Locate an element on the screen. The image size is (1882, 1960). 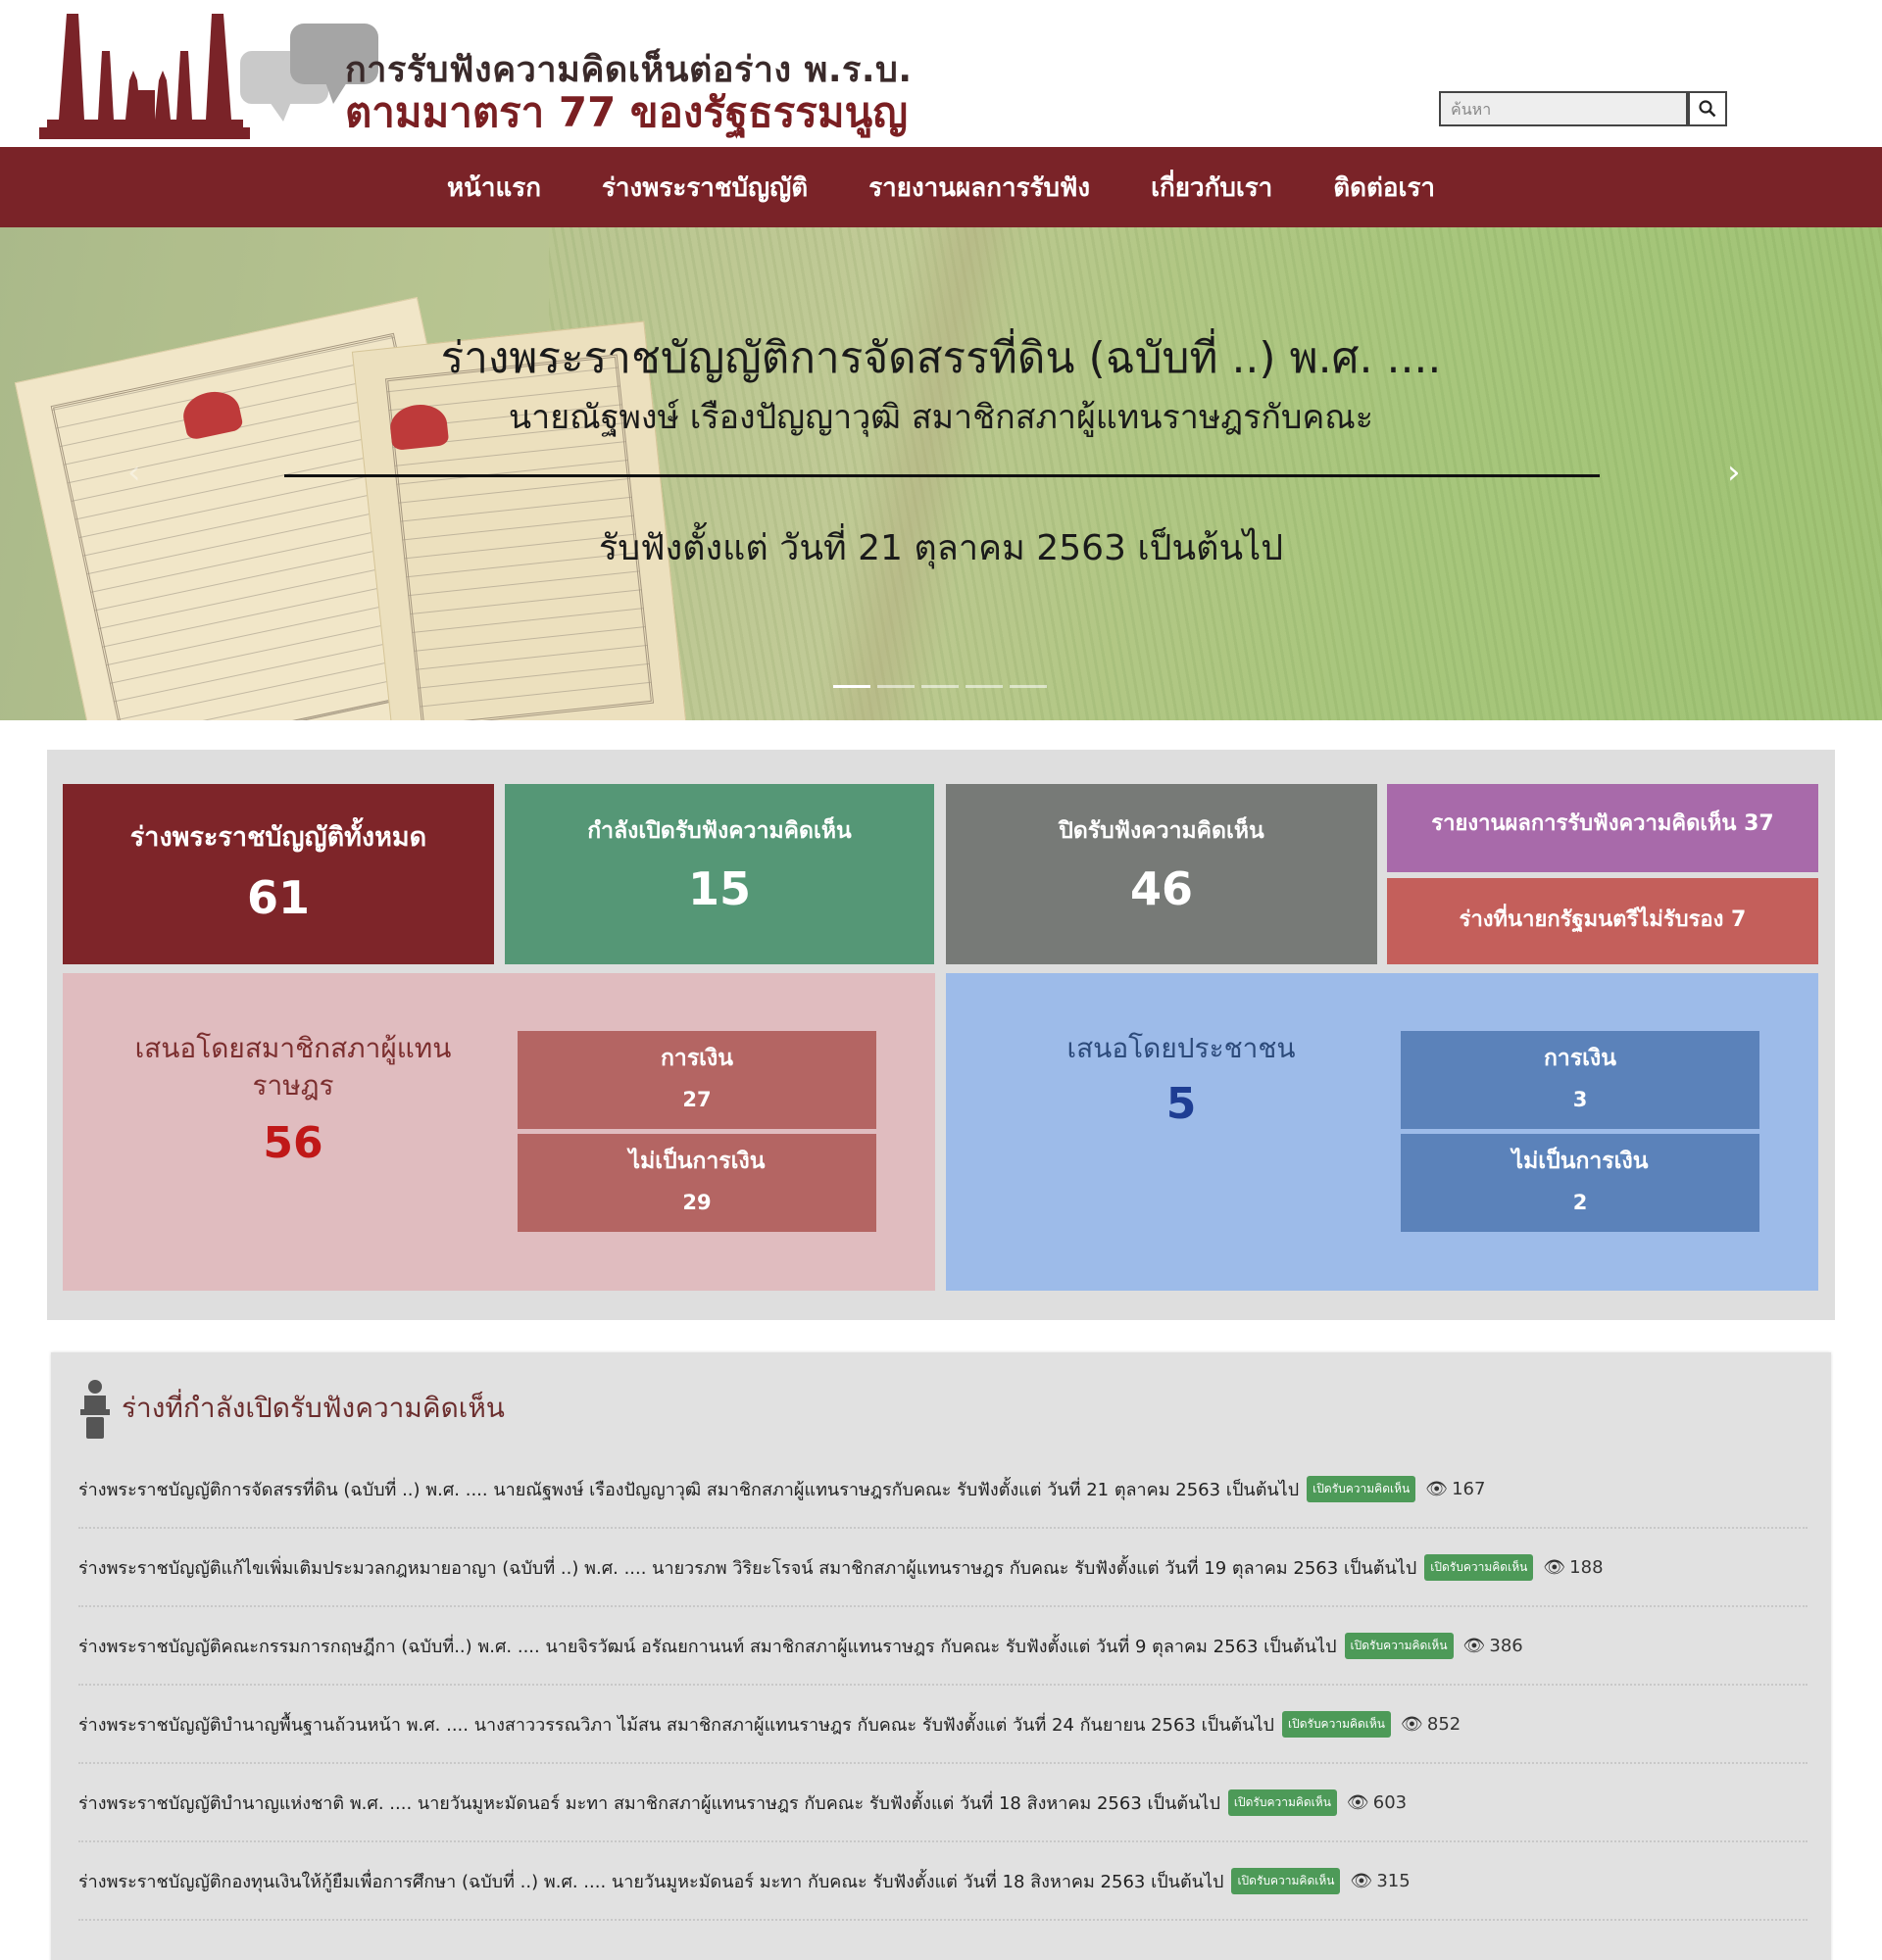
search-icon is located at coordinates (1707, 109).